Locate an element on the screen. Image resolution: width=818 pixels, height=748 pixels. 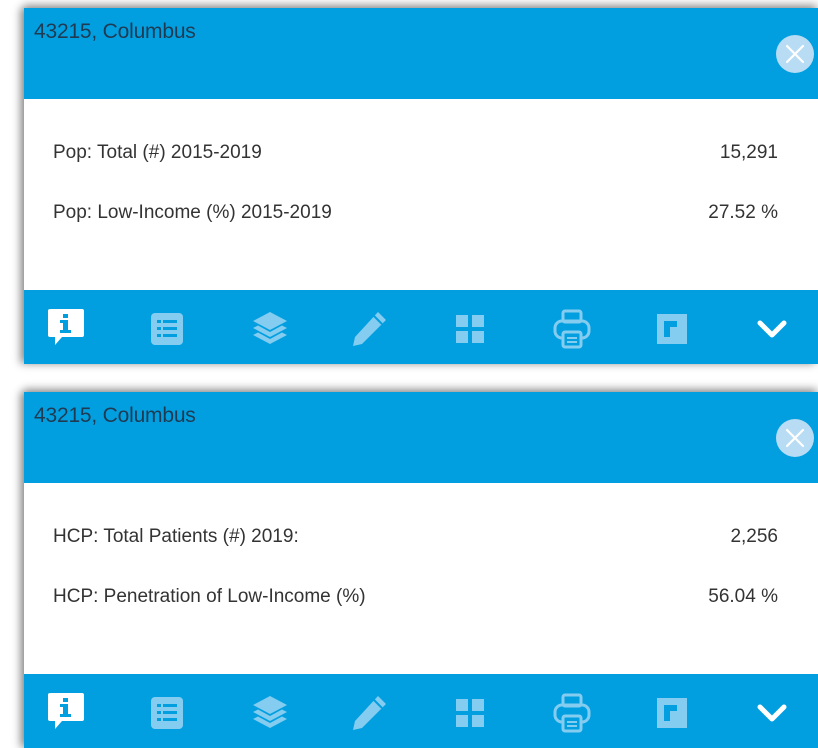
attribute-label: Pop: Total (#) 2015-2019 is located at coordinates (157, 152).